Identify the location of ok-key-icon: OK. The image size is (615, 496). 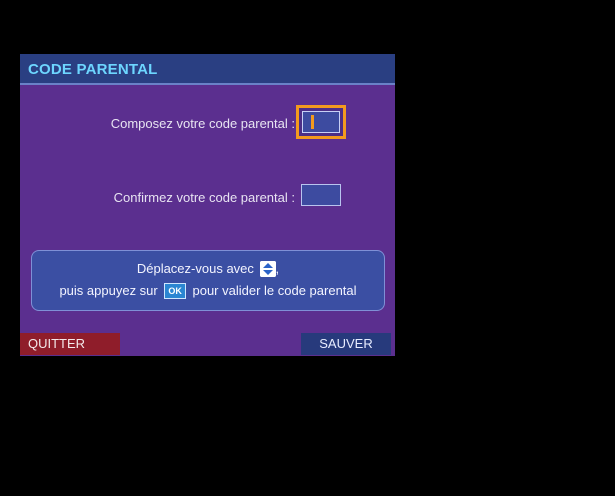
(175, 291).